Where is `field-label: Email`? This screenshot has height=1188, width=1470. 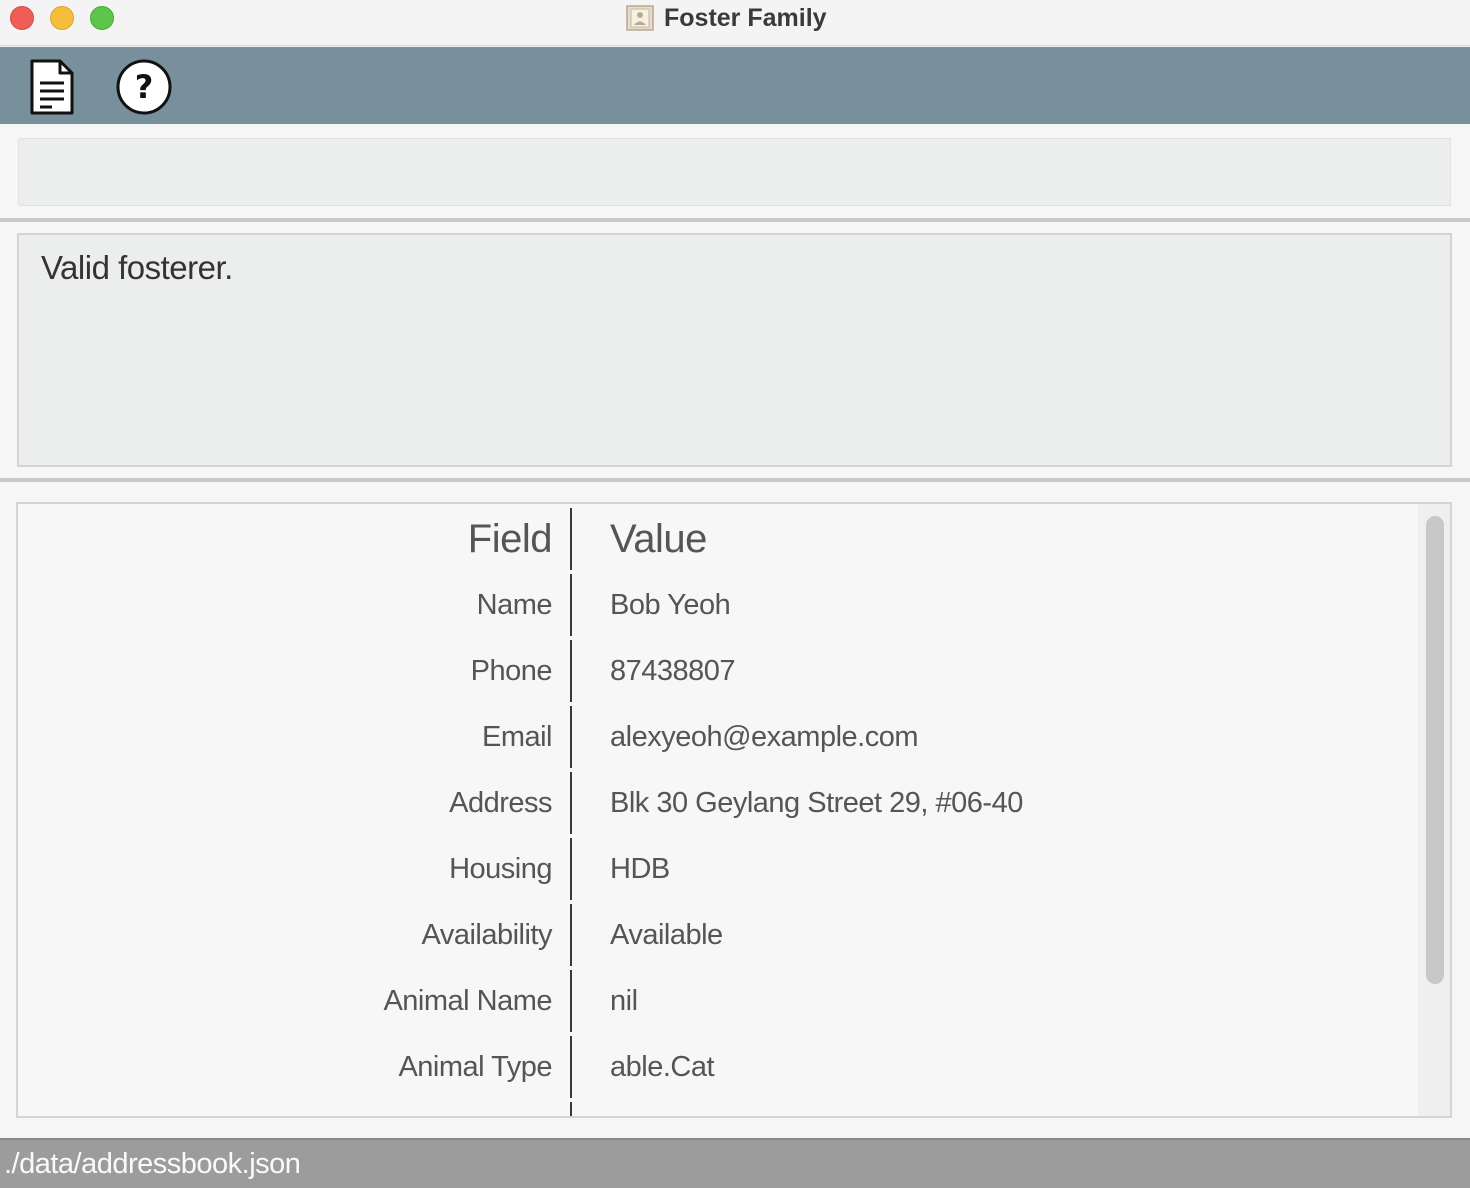
field-label: Email is located at coordinates (517, 737).